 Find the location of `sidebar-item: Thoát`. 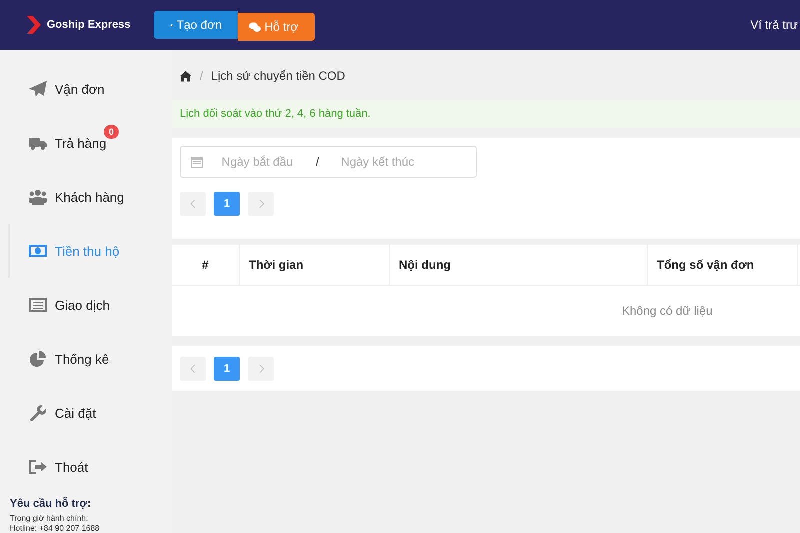

sidebar-item: Thoát is located at coordinates (90, 467).